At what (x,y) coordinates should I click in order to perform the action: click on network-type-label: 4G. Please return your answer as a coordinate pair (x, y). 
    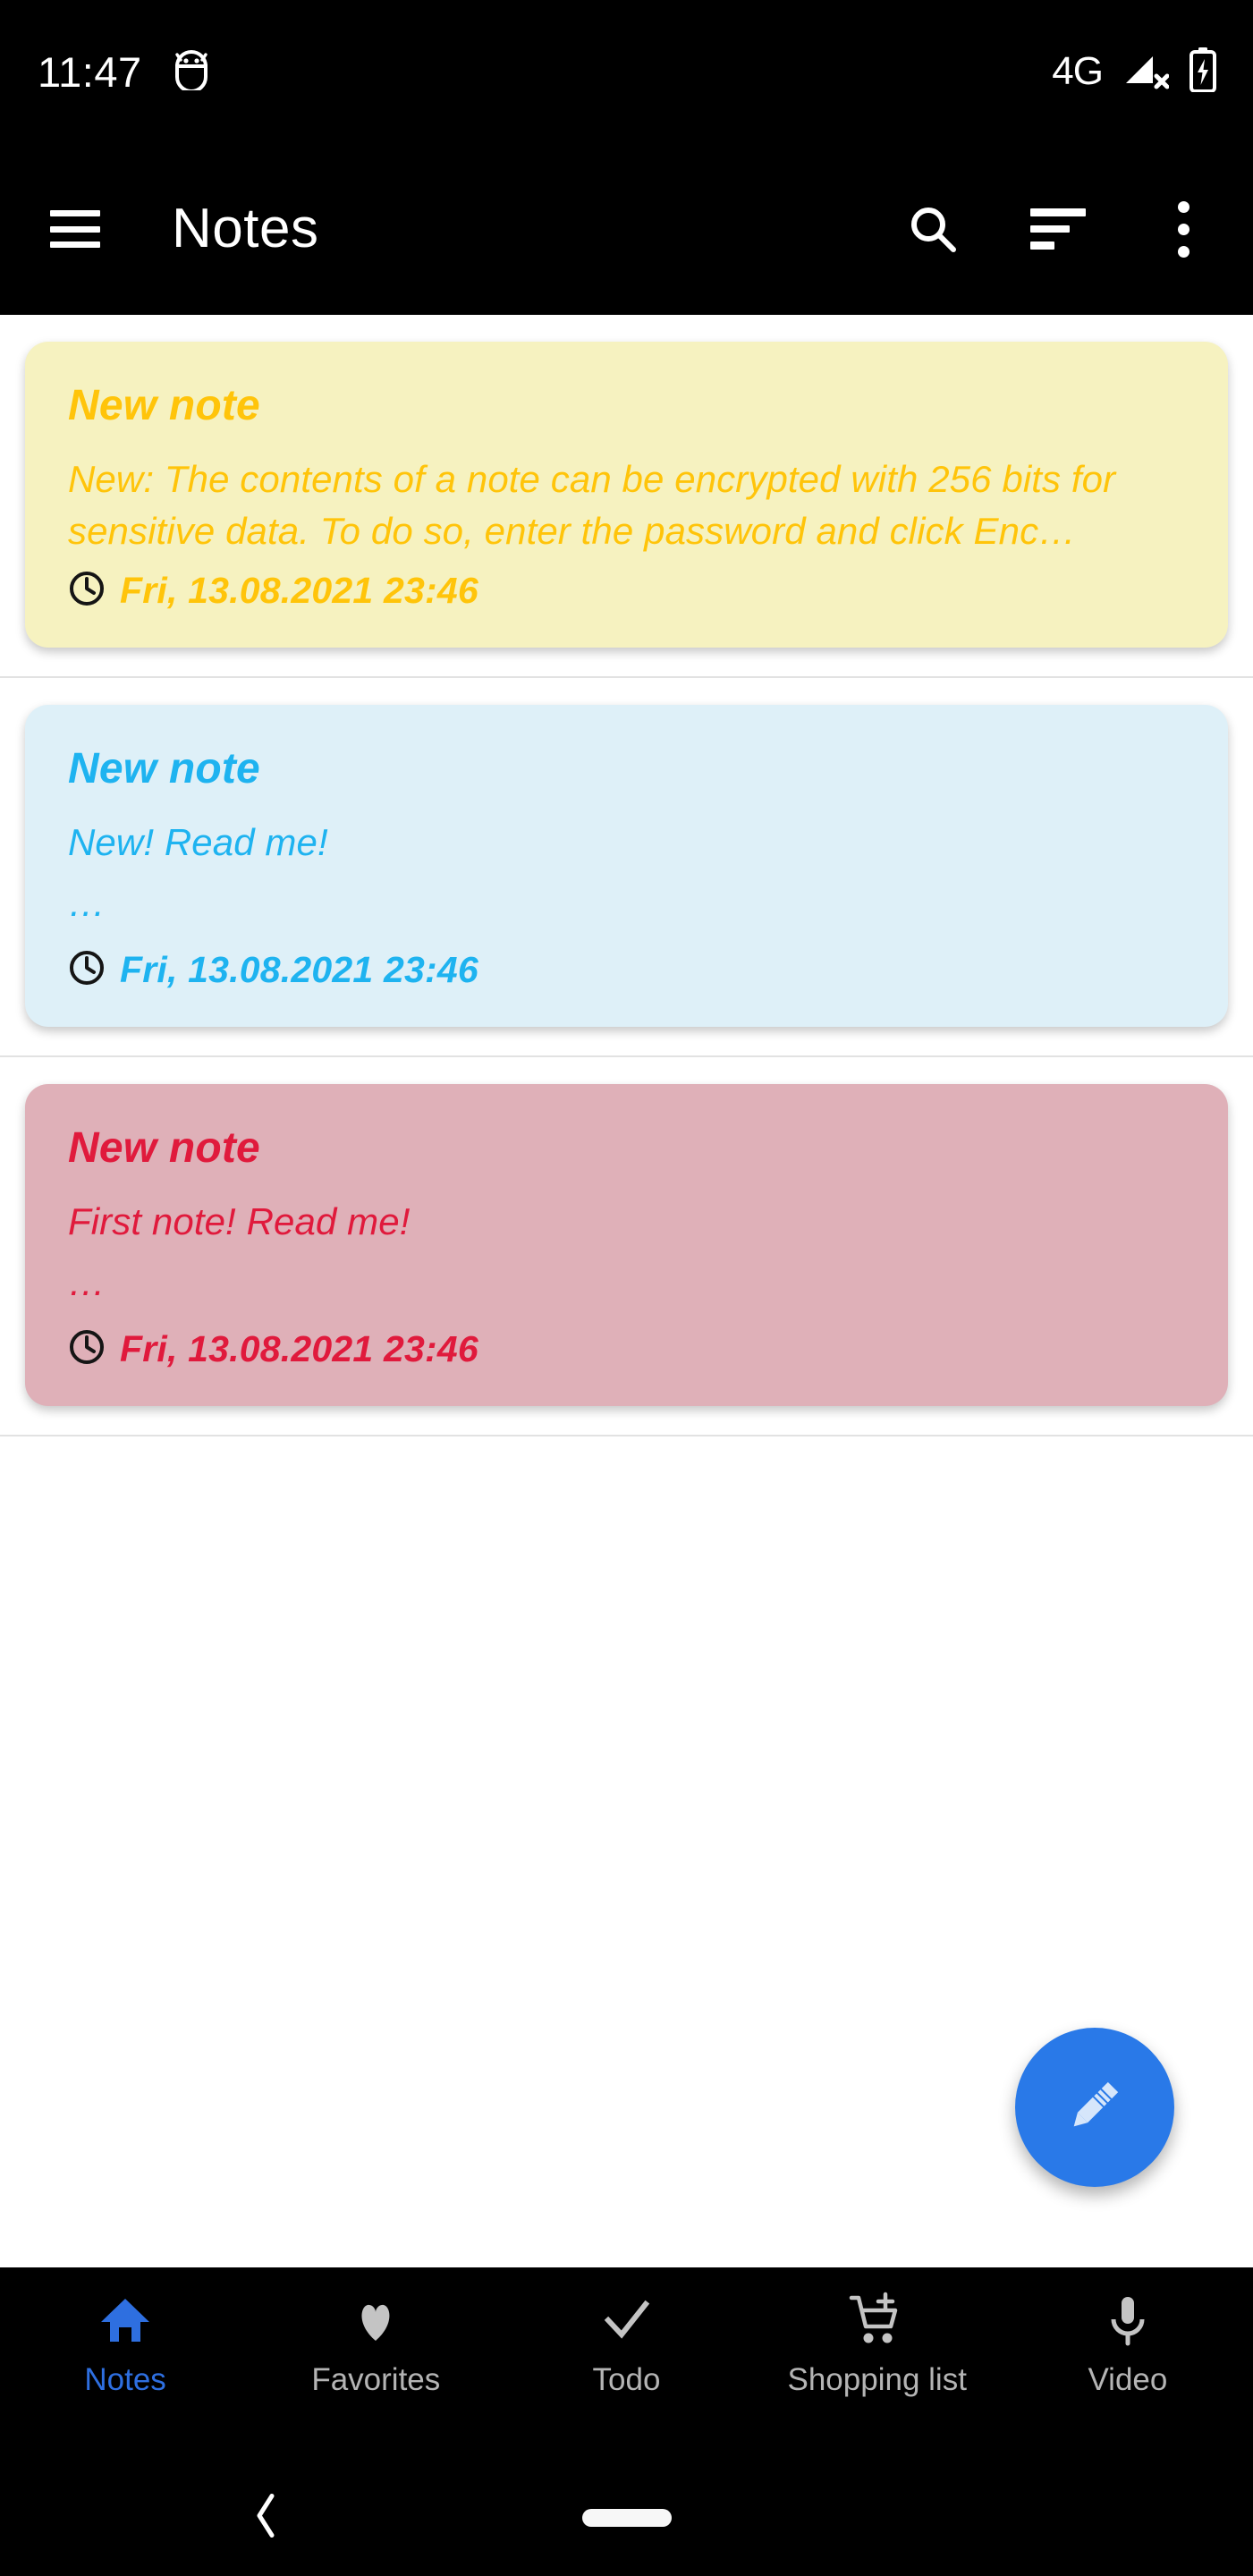
    Looking at the image, I should click on (1078, 71).